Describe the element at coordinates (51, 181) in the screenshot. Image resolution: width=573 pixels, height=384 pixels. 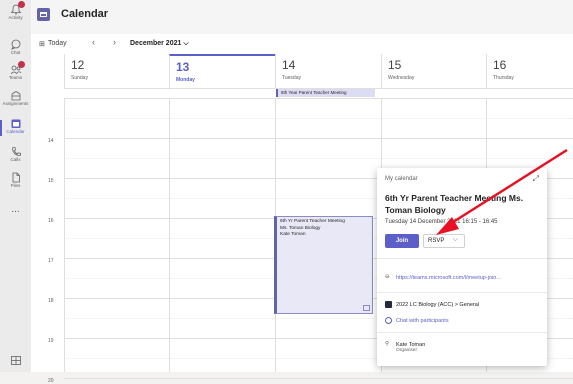
I see `hour-label: 15` at that location.